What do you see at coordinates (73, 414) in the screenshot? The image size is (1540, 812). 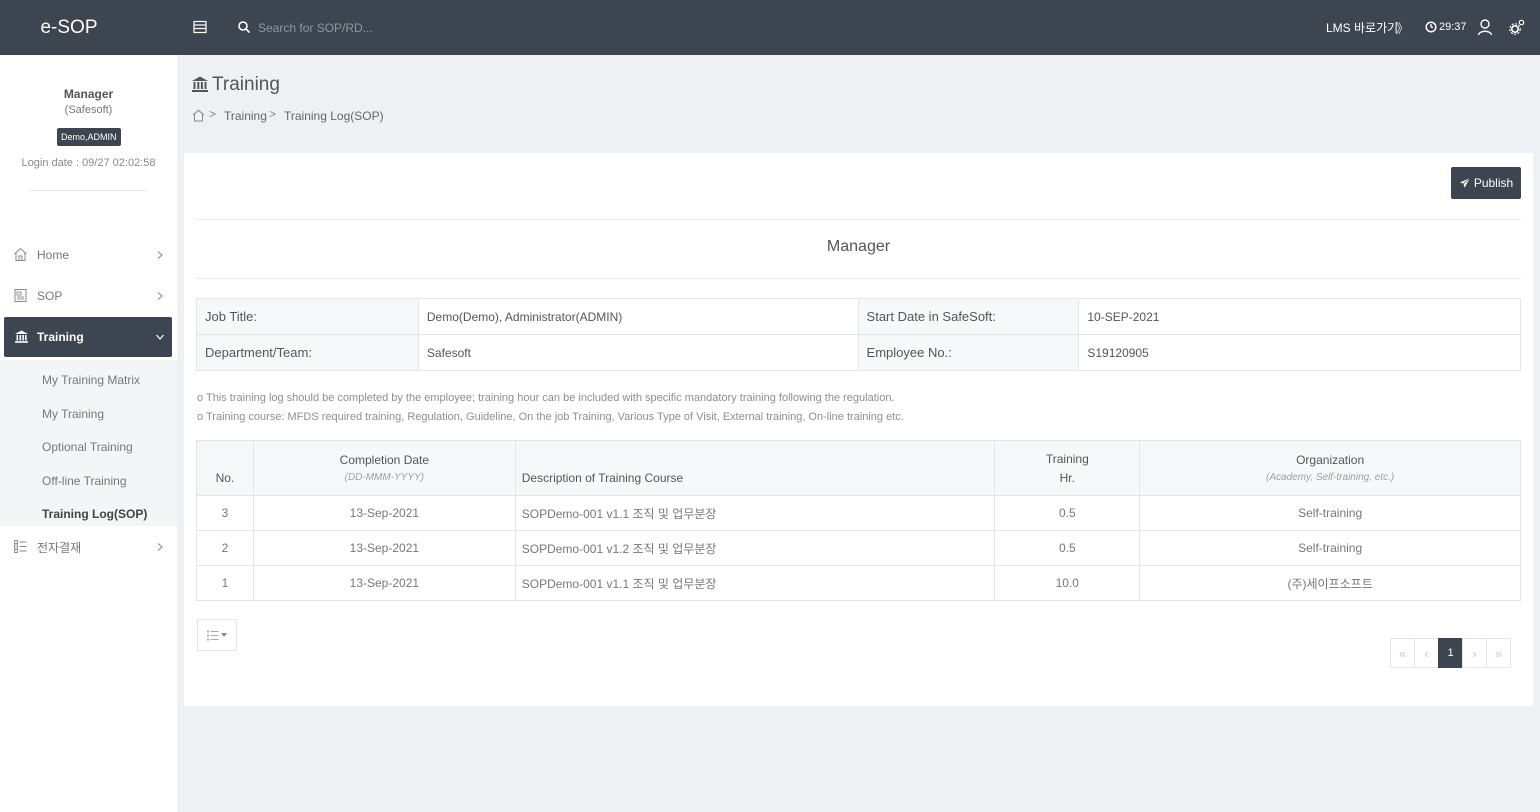 I see `submenu-my-training: My Training` at bounding box center [73, 414].